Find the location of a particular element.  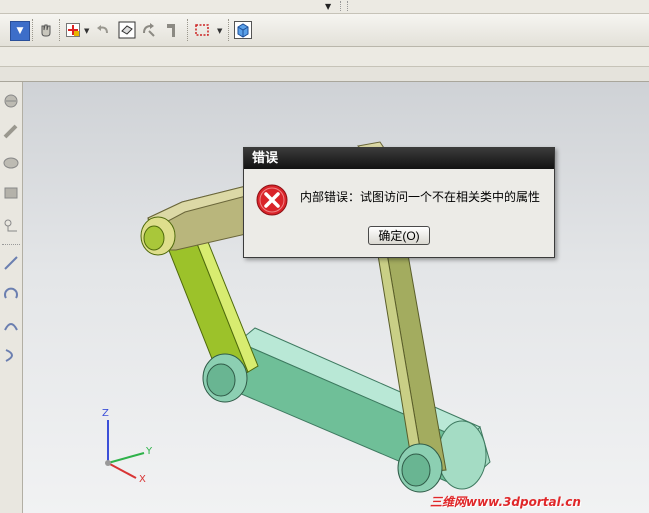

dialog-body: 内部错误：试图访问一个不在相关类中的属性 确定(O) is located at coordinates (399, 213).